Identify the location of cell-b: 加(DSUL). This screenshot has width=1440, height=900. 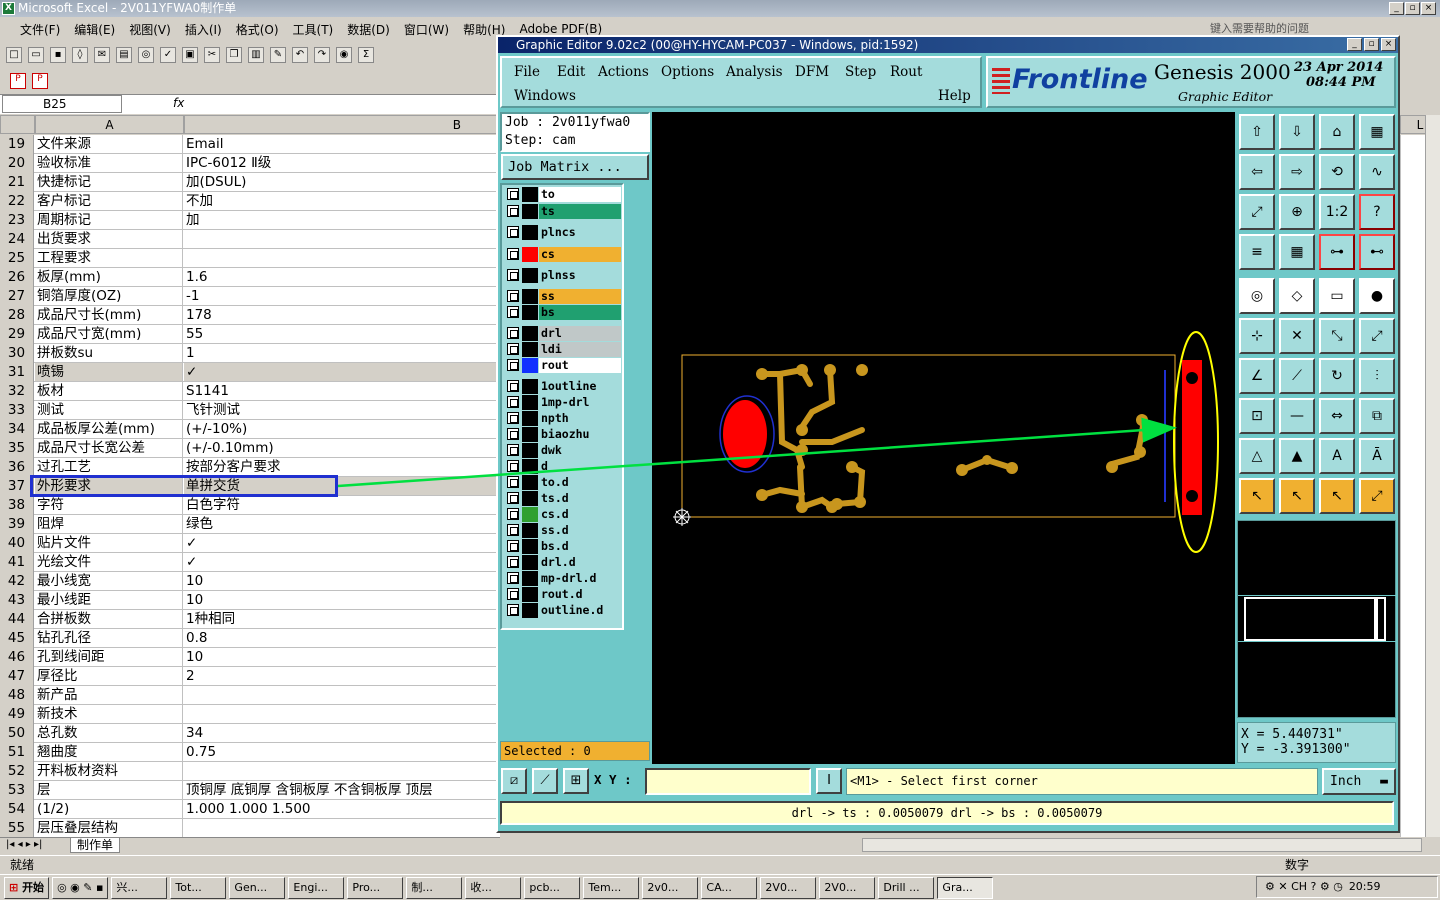
(342, 182).